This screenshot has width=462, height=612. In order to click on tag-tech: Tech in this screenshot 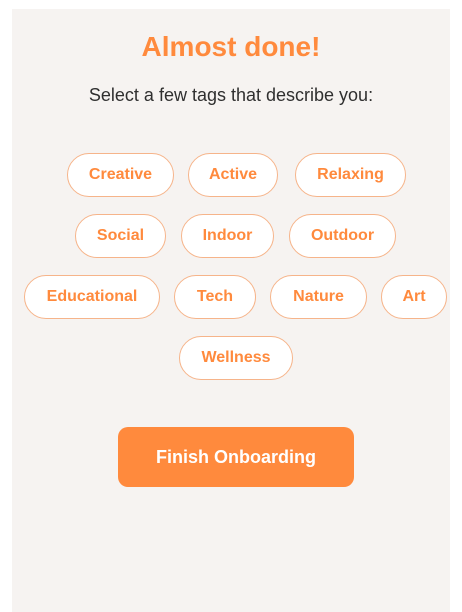, I will do `click(215, 297)`.